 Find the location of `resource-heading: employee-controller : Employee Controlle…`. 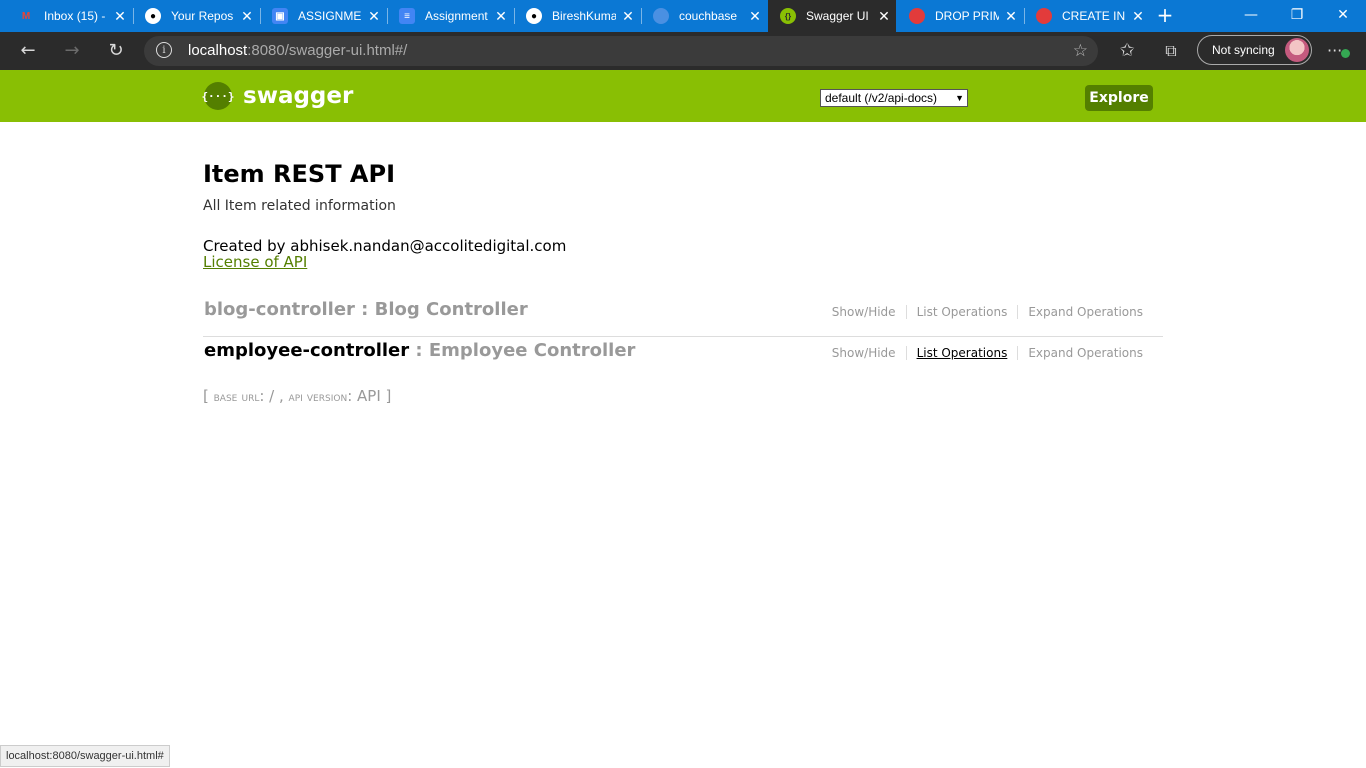

resource-heading: employee-controller : Employee Controlle… is located at coordinates (419, 350).